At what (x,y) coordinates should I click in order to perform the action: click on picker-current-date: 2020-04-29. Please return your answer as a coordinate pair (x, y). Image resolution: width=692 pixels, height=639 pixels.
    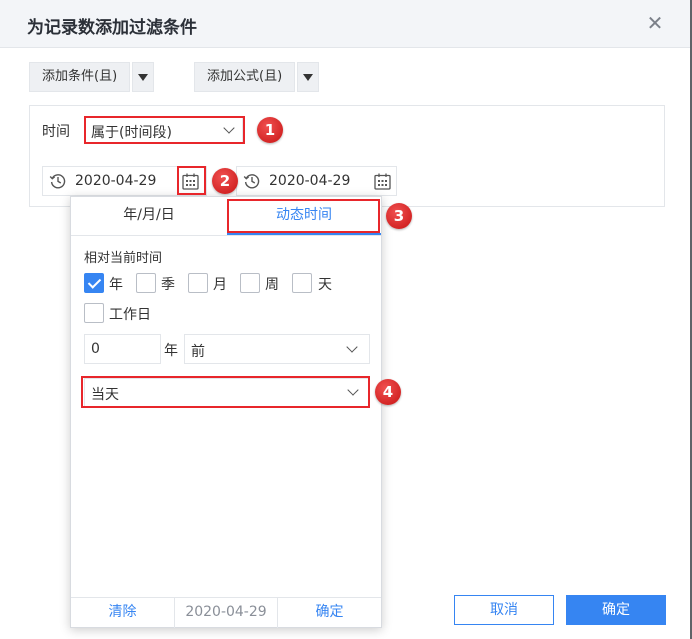
    Looking at the image, I should click on (226, 613).